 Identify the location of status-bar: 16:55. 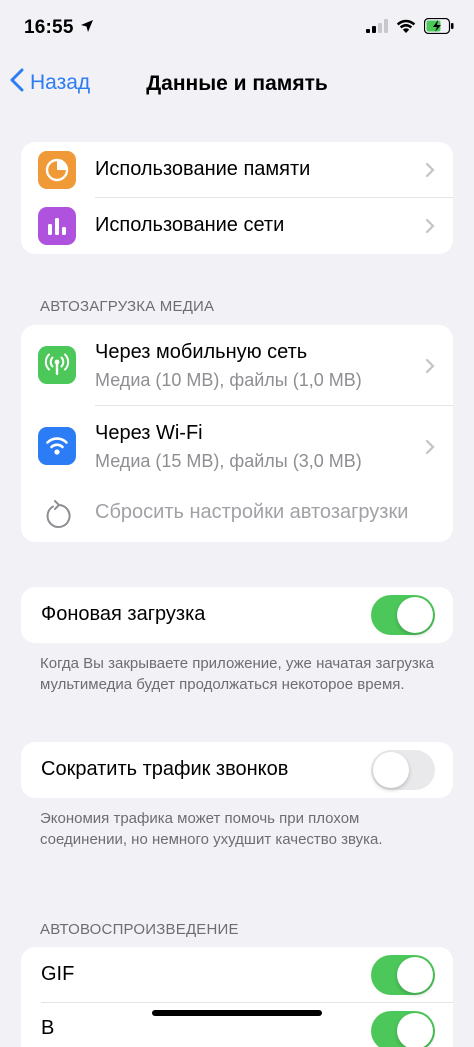
(237, 28).